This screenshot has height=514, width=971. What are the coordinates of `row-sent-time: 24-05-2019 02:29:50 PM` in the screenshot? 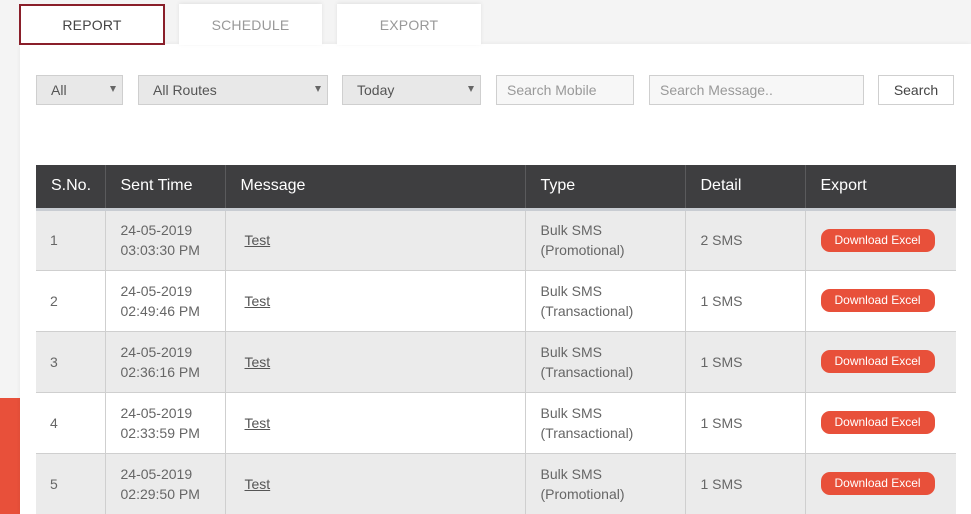 It's located at (165, 483).